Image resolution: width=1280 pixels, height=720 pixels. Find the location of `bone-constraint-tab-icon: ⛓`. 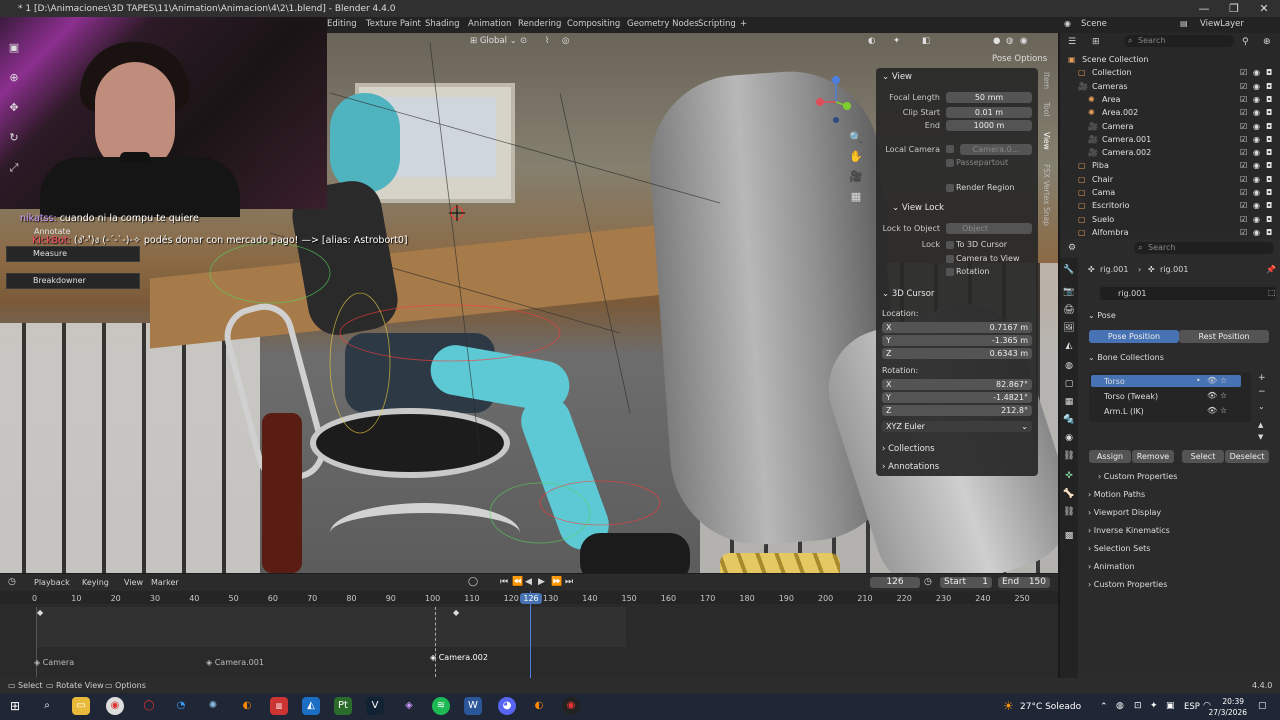

bone-constraint-tab-icon: ⛓ is located at coordinates (1069, 512).